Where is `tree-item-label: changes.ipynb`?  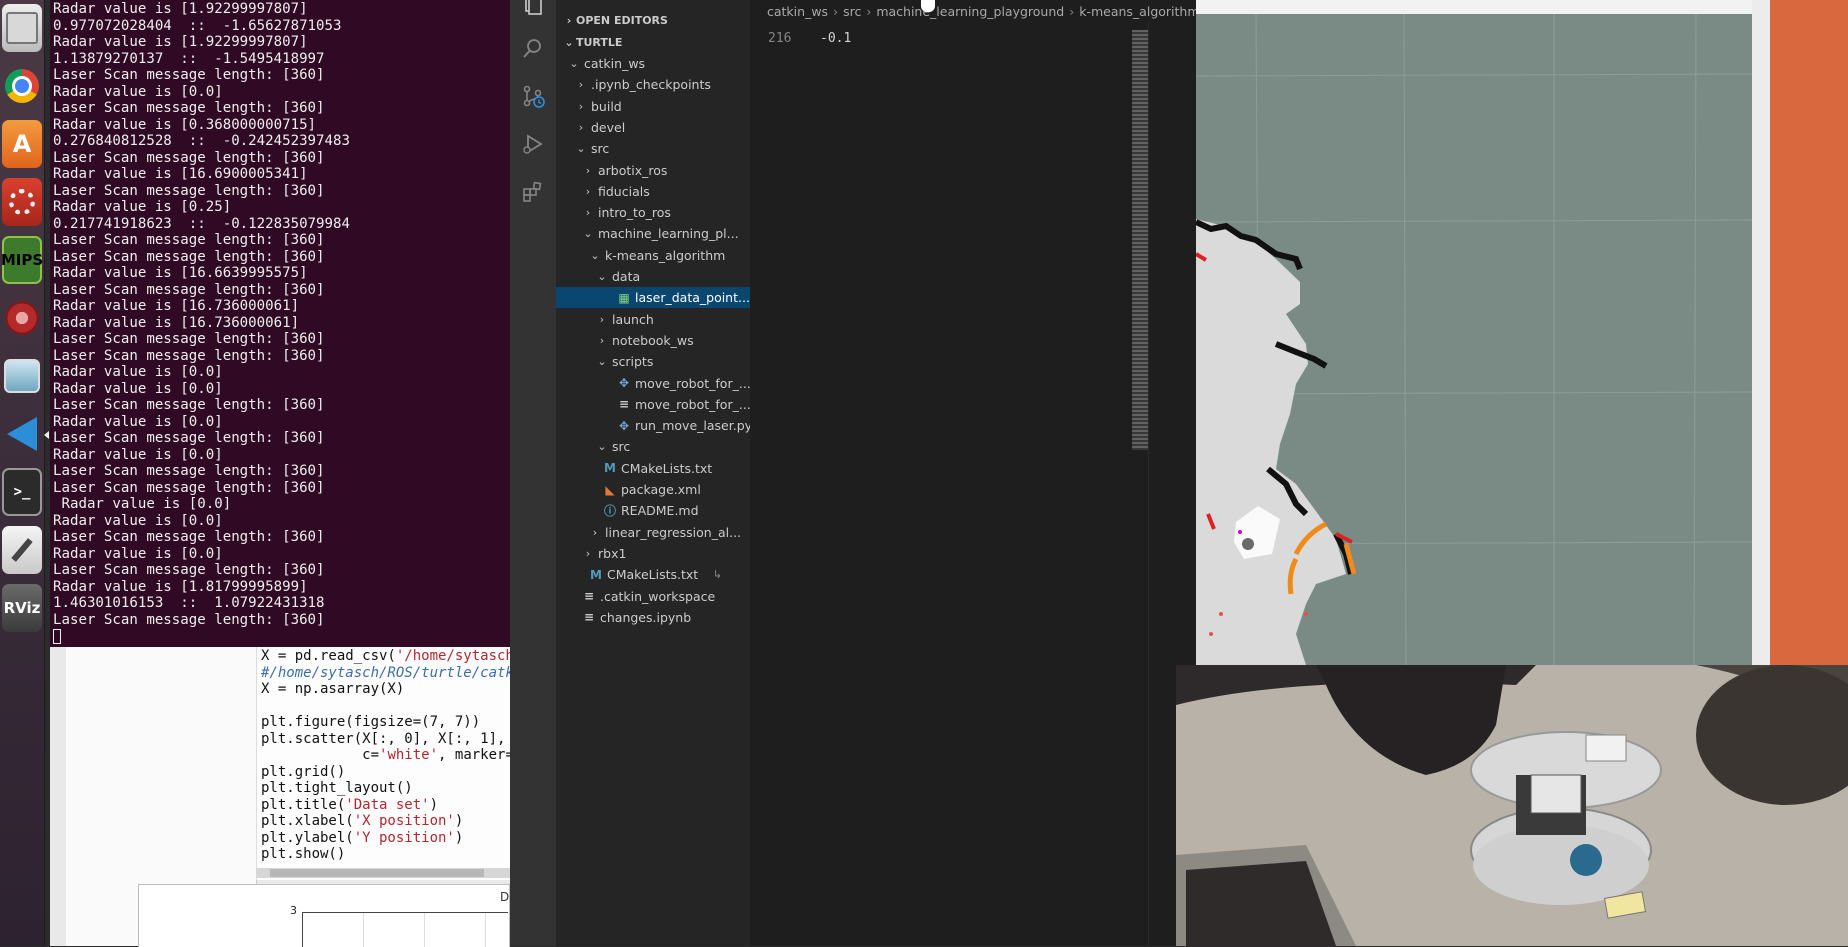 tree-item-label: changes.ipynb is located at coordinates (646, 617).